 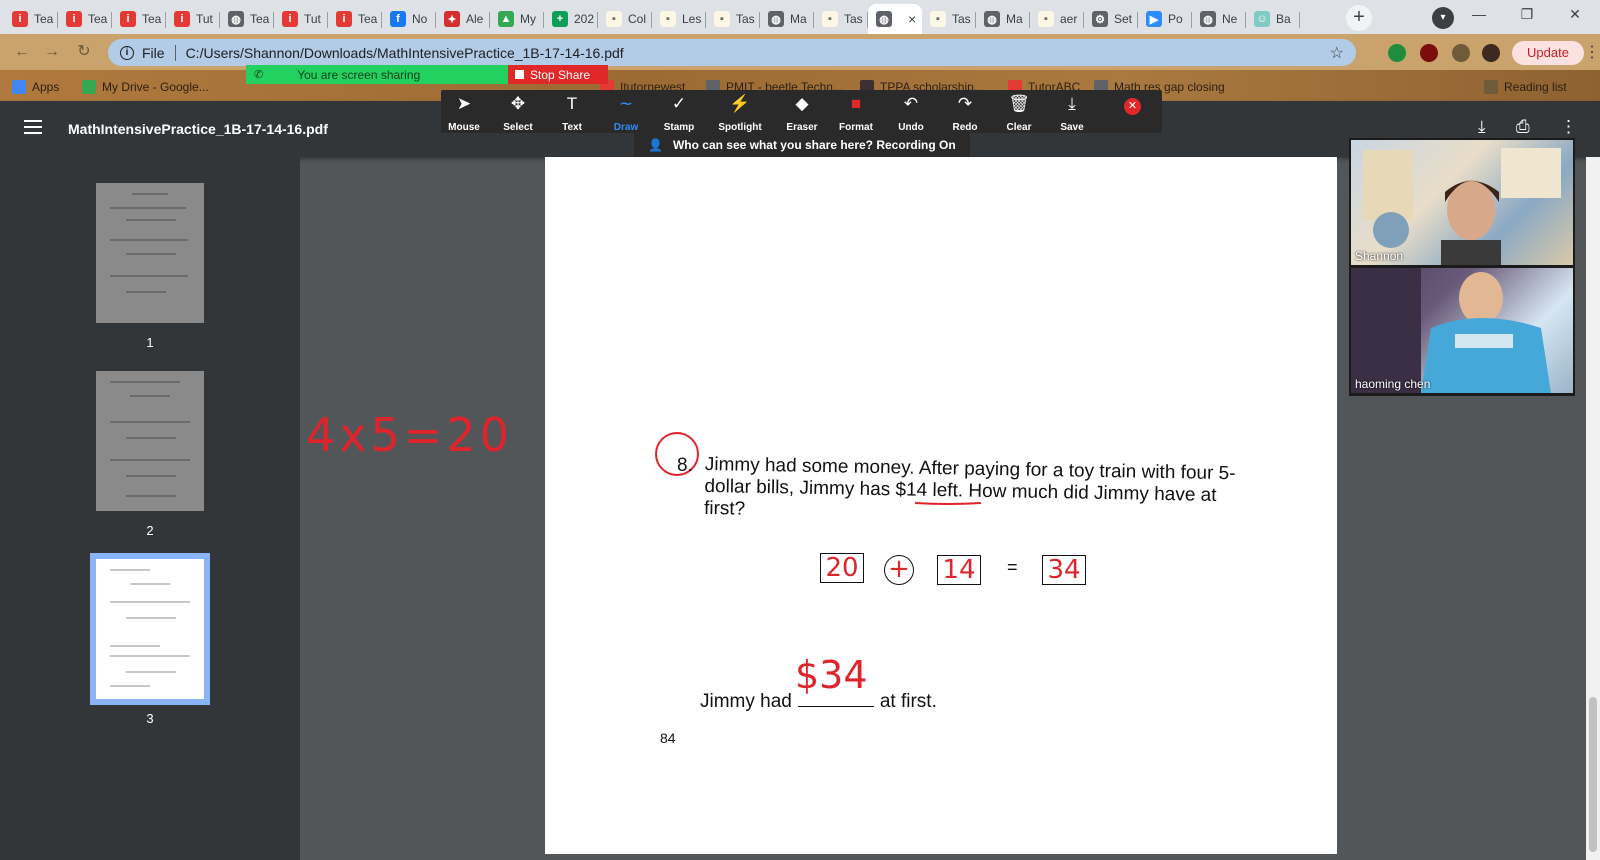 What do you see at coordinates (153, 52) in the screenshot?
I see `url-scheme-label: File` at bounding box center [153, 52].